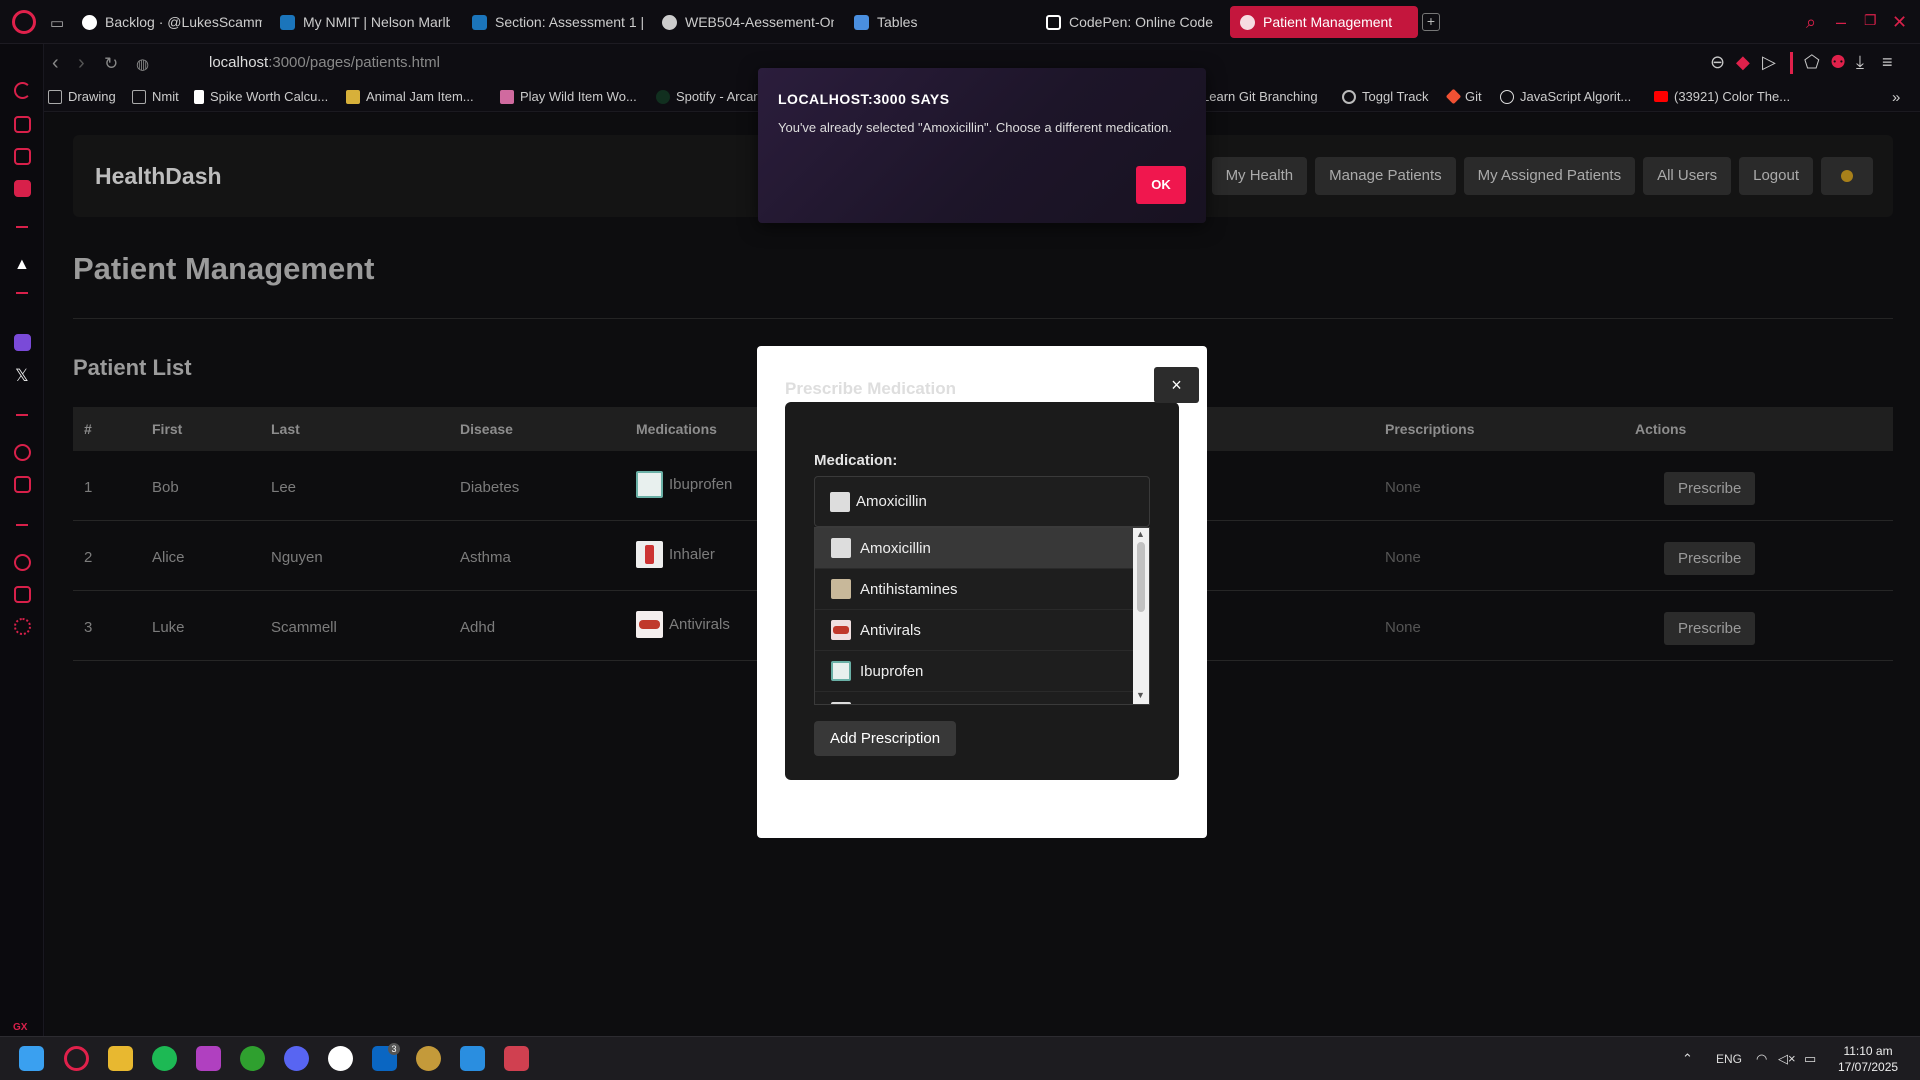 This screenshot has height=1080, width=1920. What do you see at coordinates (111, 64) in the screenshot?
I see `reload-icon: ↻` at bounding box center [111, 64].